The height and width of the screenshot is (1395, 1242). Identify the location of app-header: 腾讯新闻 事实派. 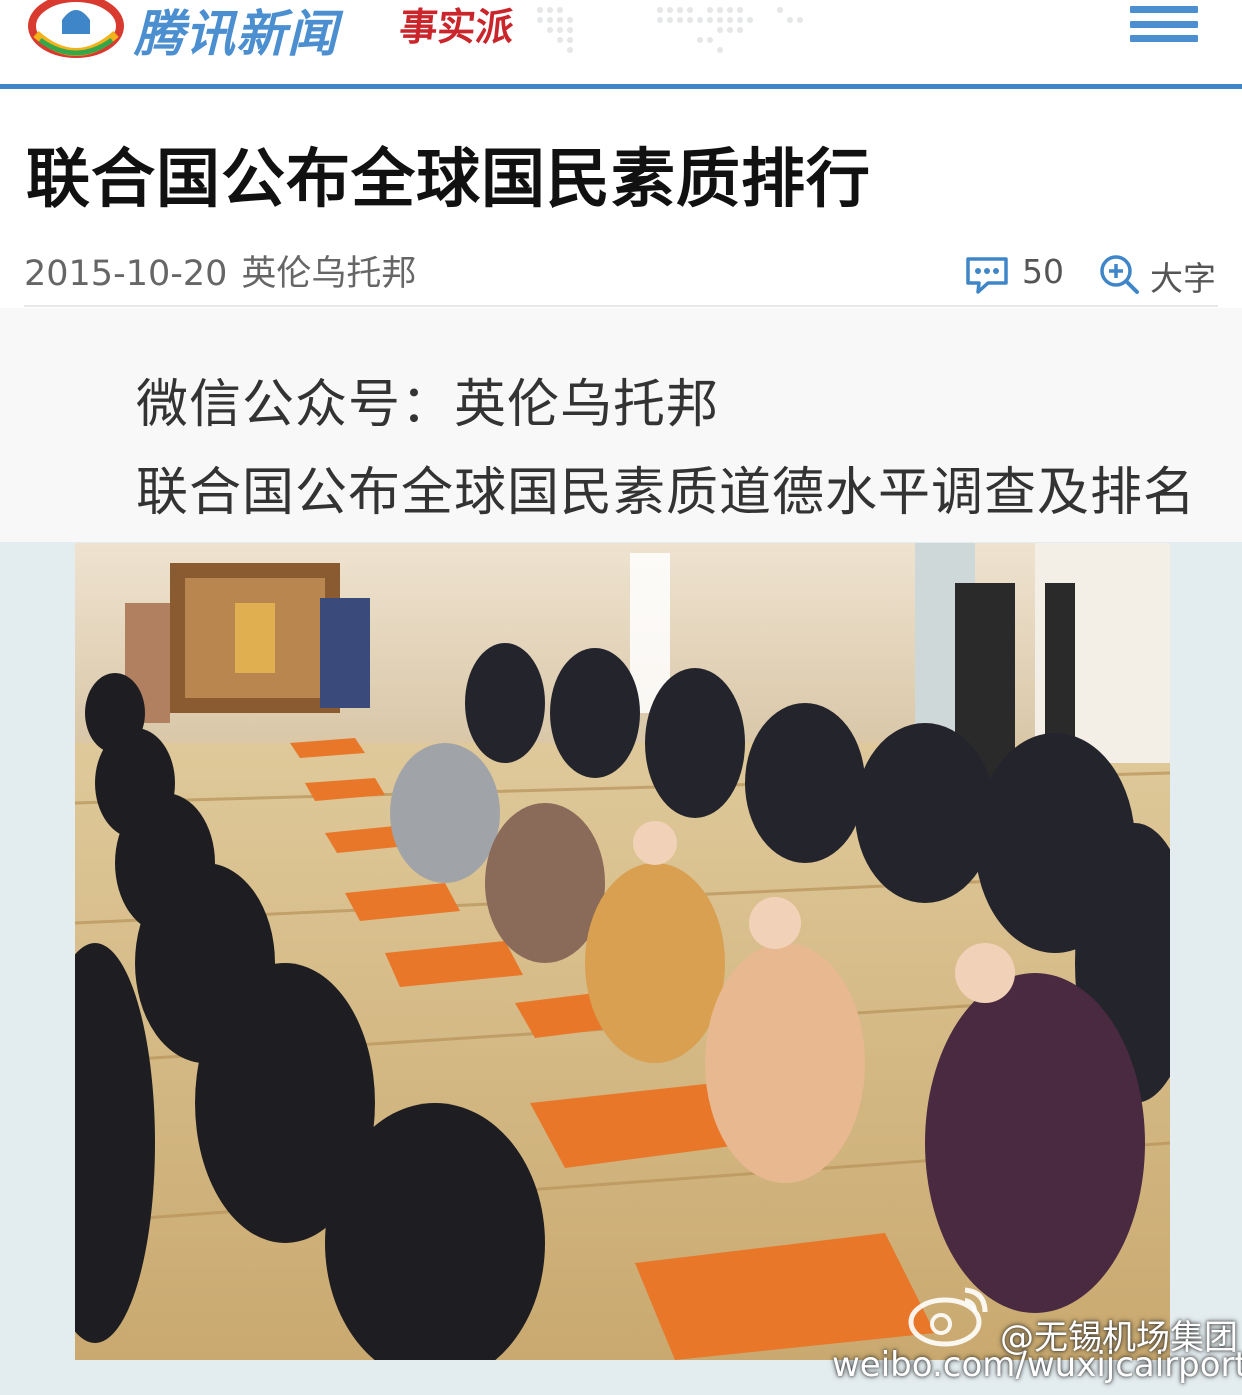
(621, 42).